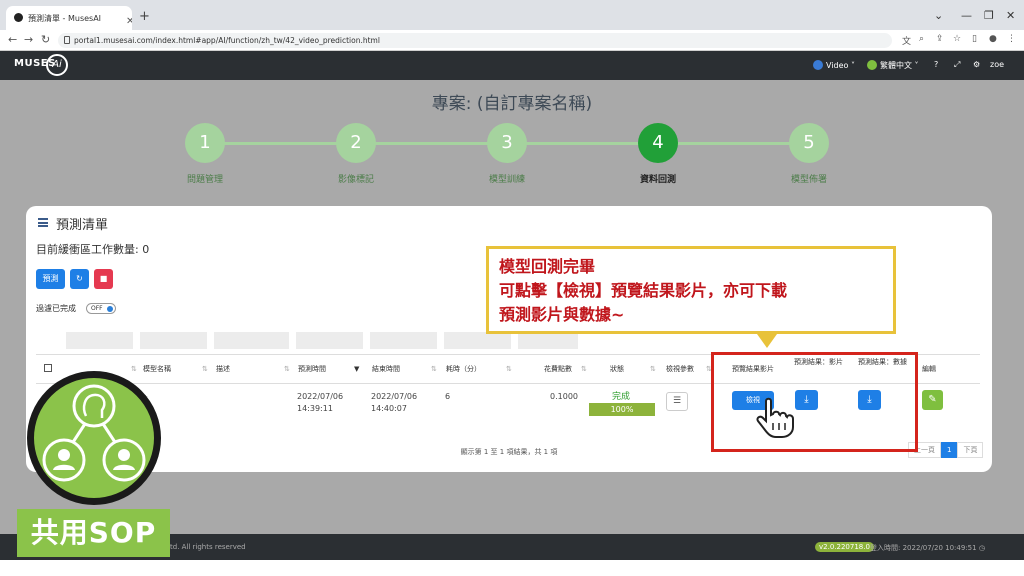  What do you see at coordinates (940, 39) in the screenshot?
I see `share-icon: ⇪` at bounding box center [940, 39].